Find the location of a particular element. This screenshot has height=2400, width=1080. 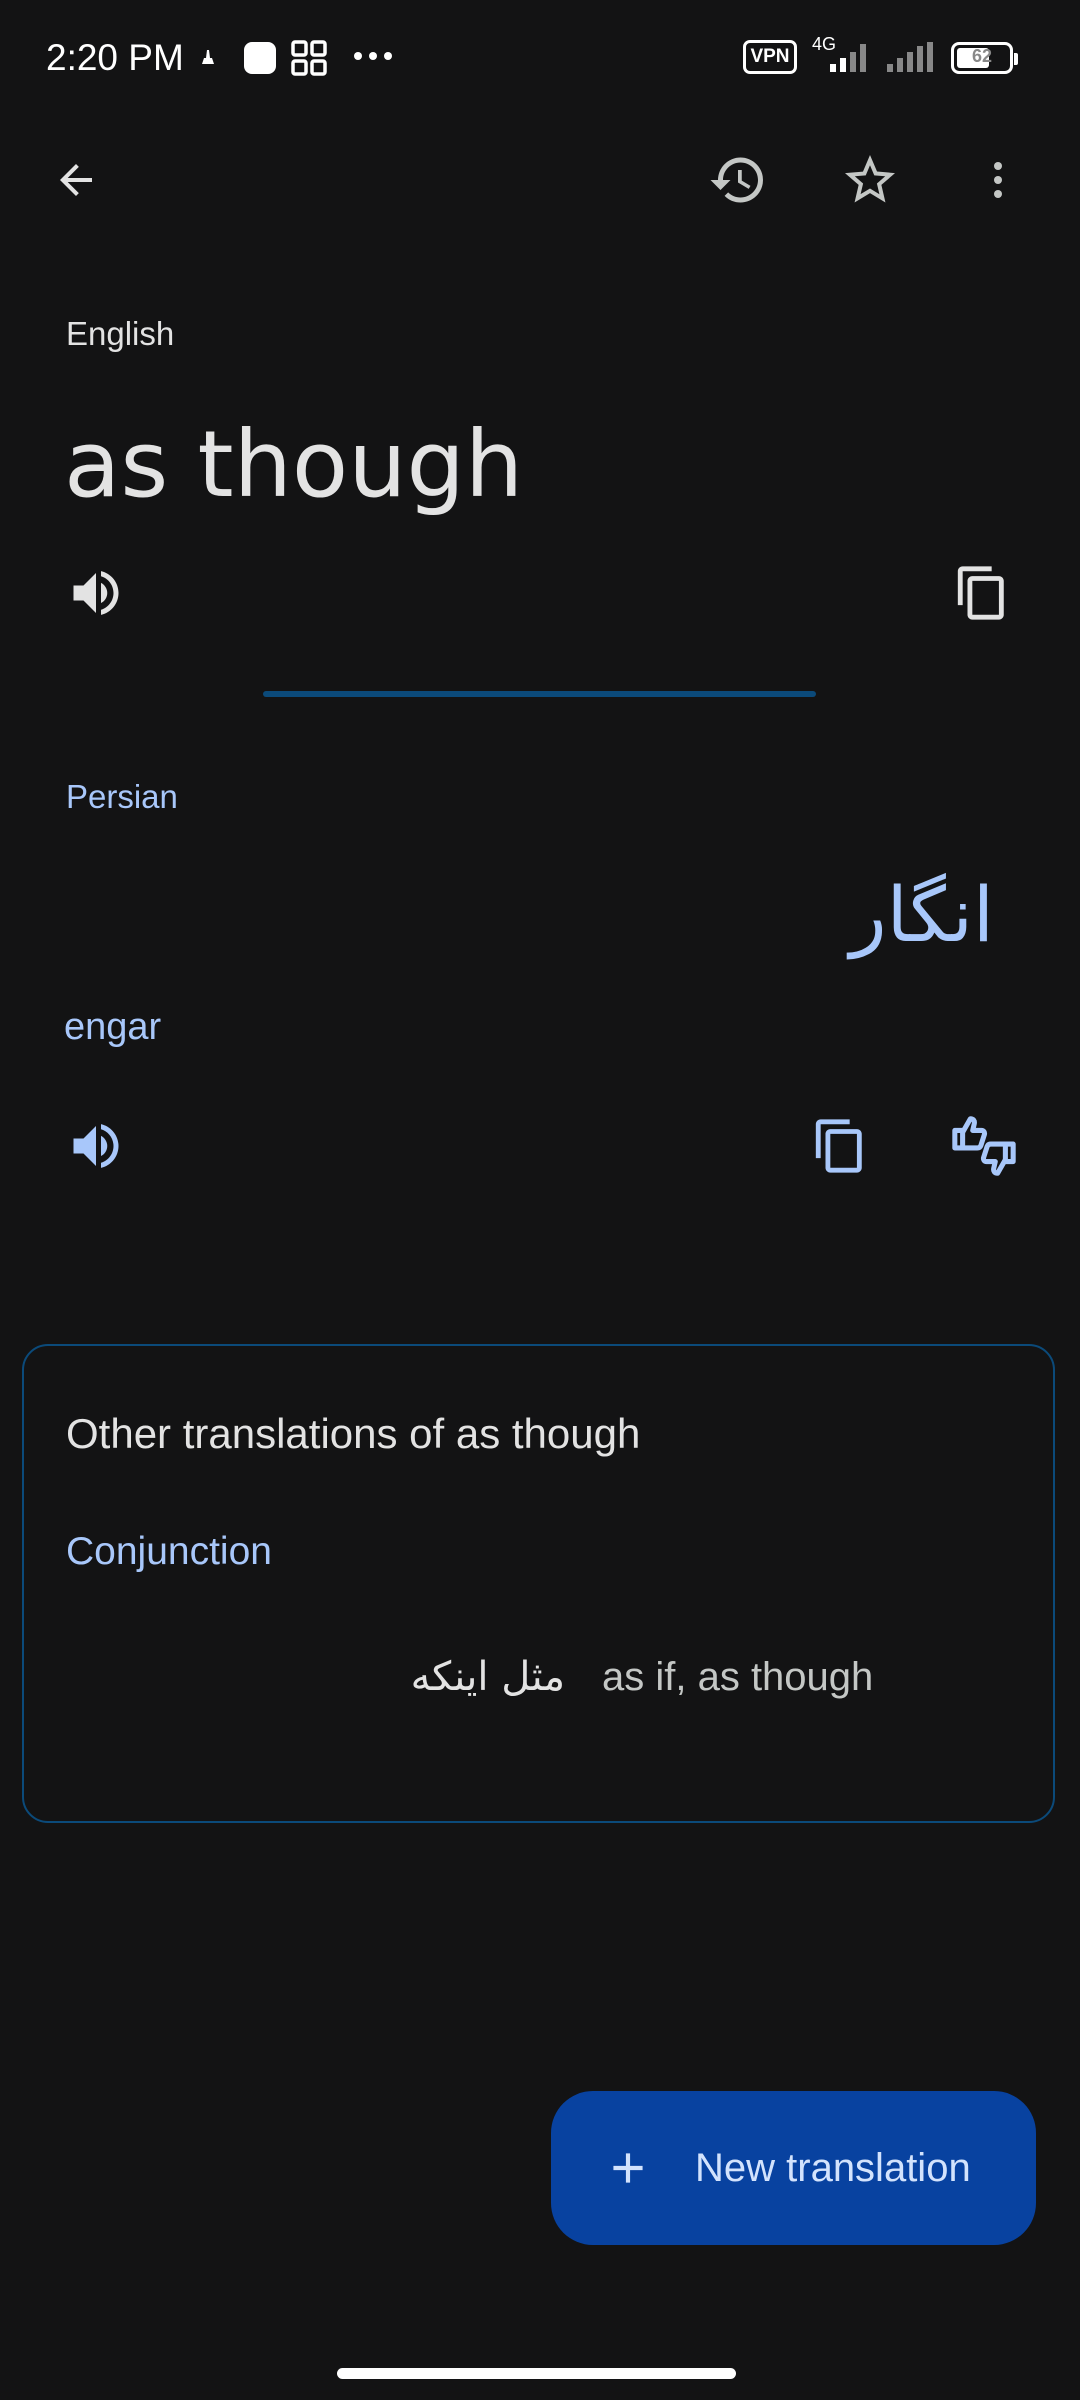

target-text: انگار is located at coordinates (922, 915).